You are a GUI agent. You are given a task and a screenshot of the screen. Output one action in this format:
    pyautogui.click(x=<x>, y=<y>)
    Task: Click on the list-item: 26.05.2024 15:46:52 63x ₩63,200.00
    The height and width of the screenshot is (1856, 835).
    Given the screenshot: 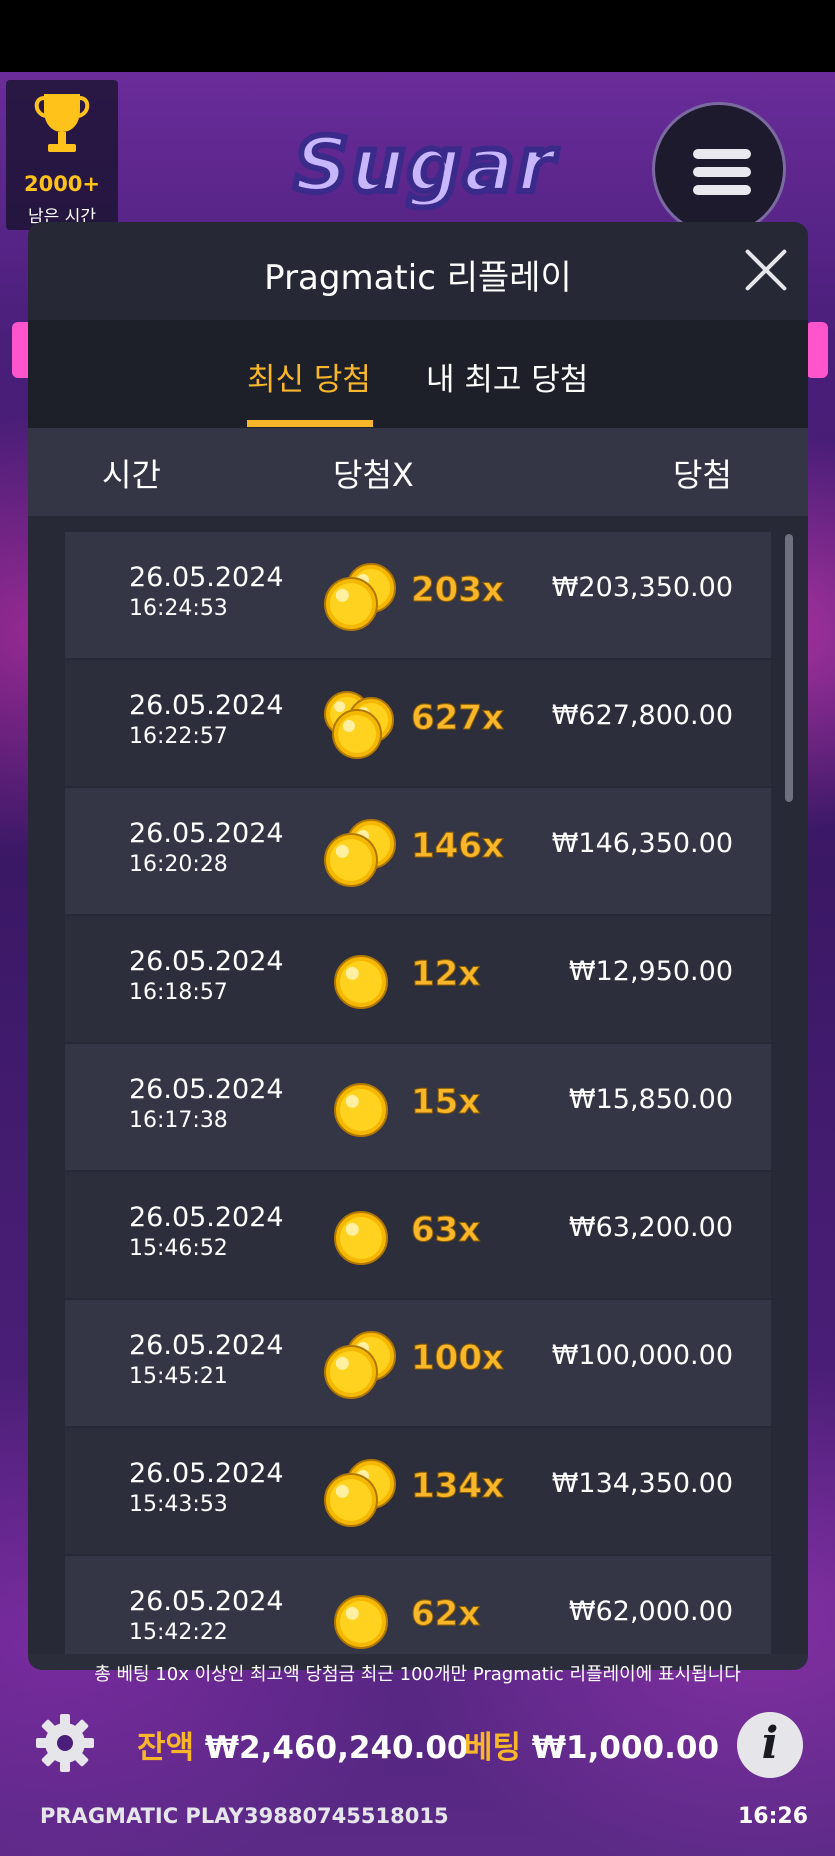 What is the action you would take?
    pyautogui.click(x=418, y=1235)
    